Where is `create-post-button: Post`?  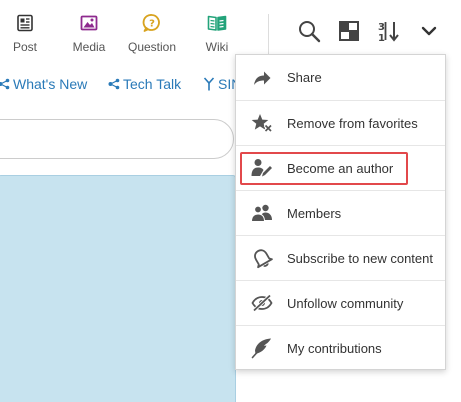 create-post-button: Post is located at coordinates (27, 33).